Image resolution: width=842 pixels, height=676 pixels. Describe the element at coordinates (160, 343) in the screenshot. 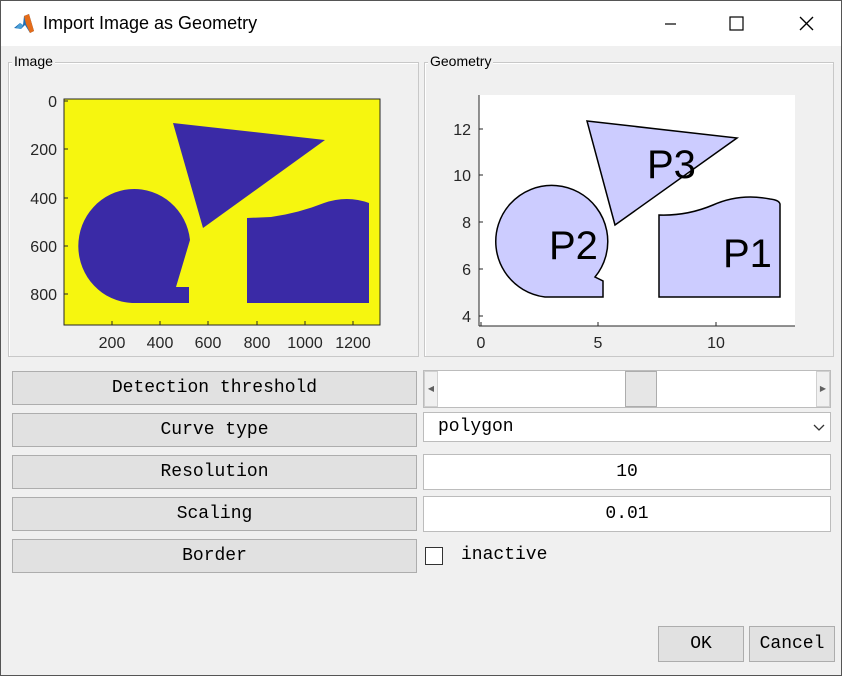

I see `image-x-tick-400: 400` at that location.